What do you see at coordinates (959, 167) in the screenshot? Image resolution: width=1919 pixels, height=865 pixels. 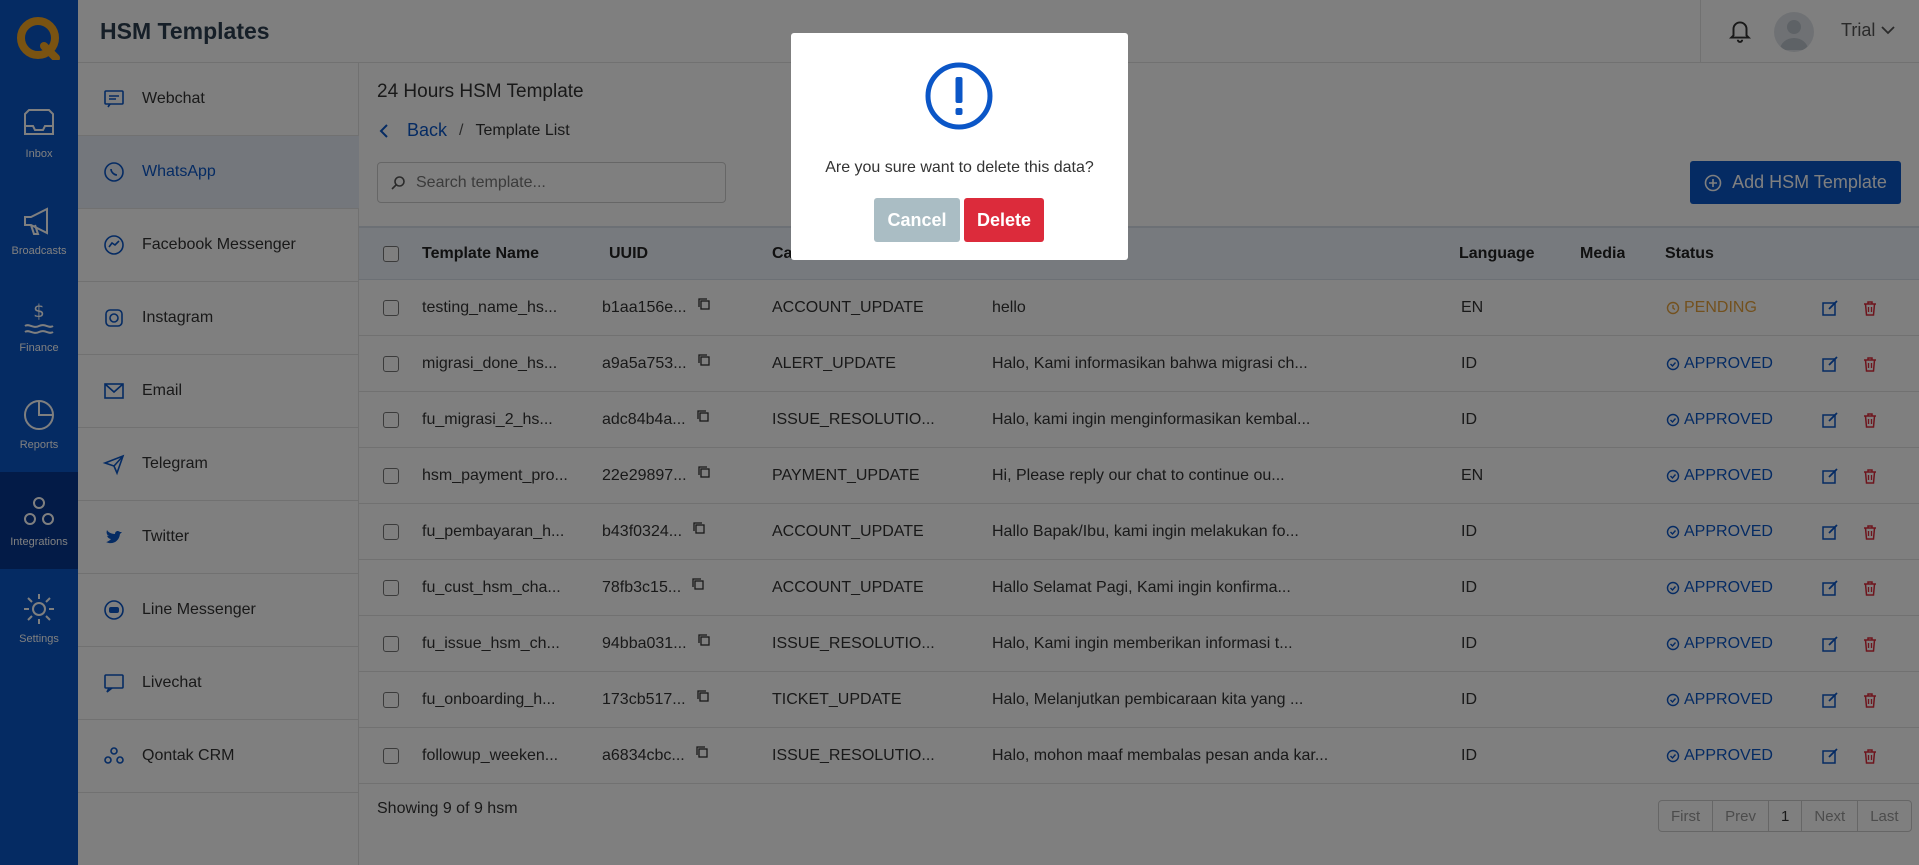 I see `dialog-message: Are you sure want to delete this data?` at bounding box center [959, 167].